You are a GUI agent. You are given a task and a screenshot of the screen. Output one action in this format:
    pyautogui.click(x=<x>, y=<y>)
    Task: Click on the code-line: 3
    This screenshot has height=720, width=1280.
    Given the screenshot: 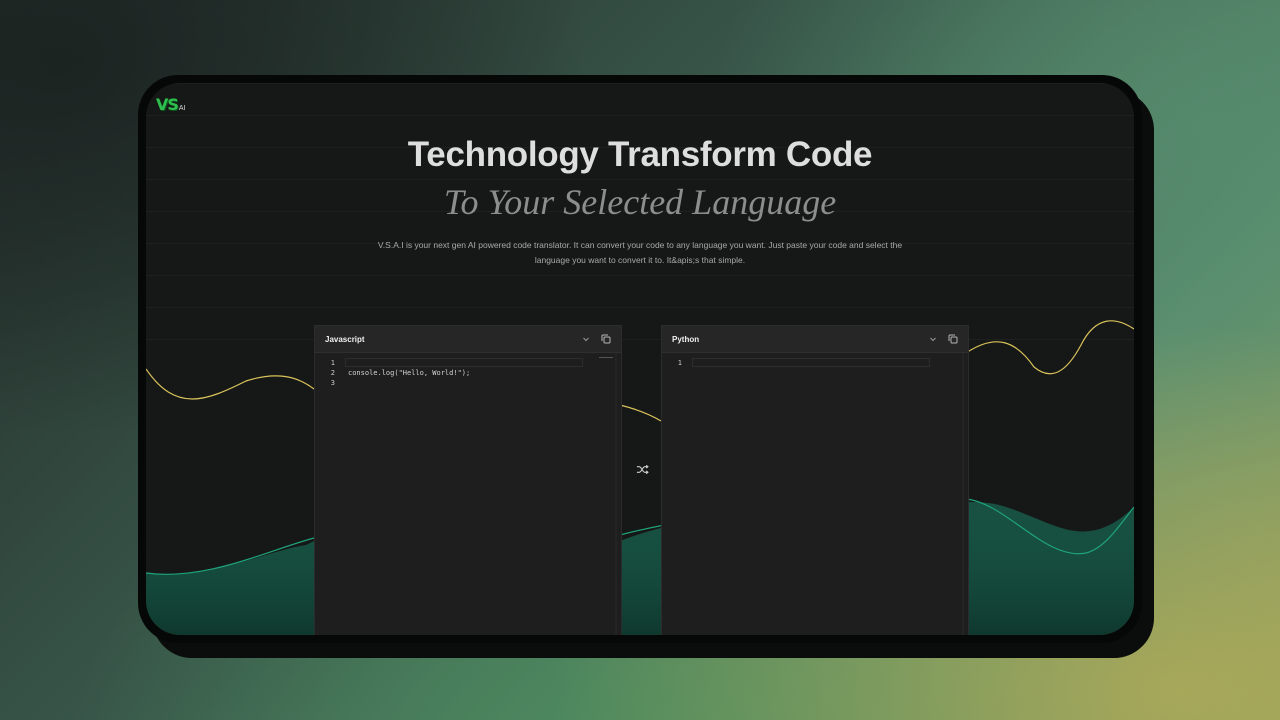 What is the action you would take?
    pyautogui.click(x=468, y=383)
    